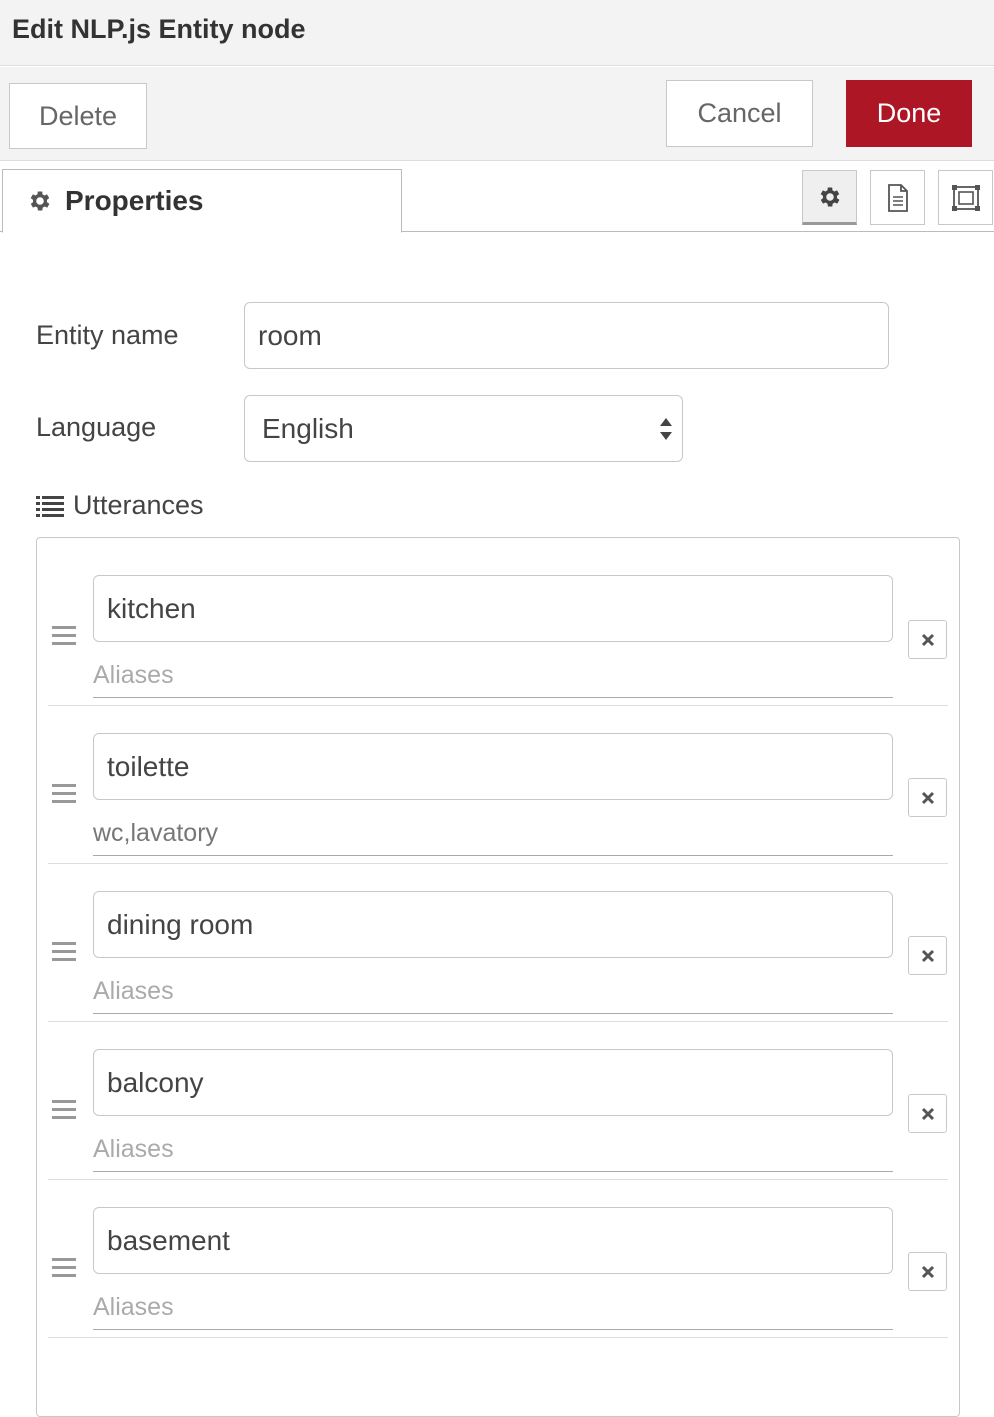 The height and width of the screenshot is (1417, 994). What do you see at coordinates (566, 335) in the screenshot?
I see `entity-name-input: room` at bounding box center [566, 335].